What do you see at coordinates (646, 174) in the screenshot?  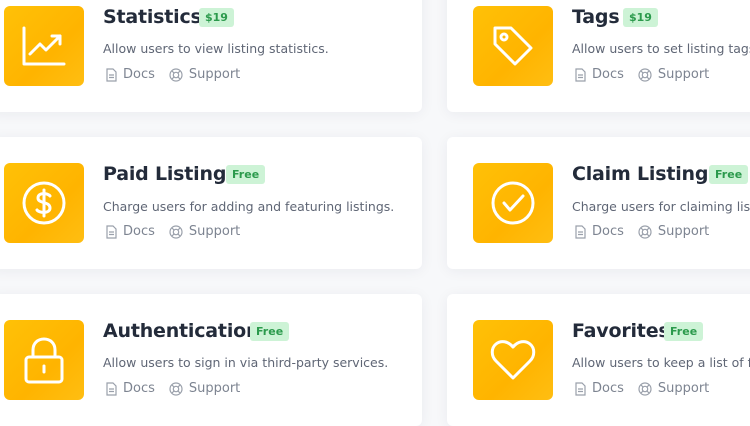 I see `addon-title: Claim Listings` at bounding box center [646, 174].